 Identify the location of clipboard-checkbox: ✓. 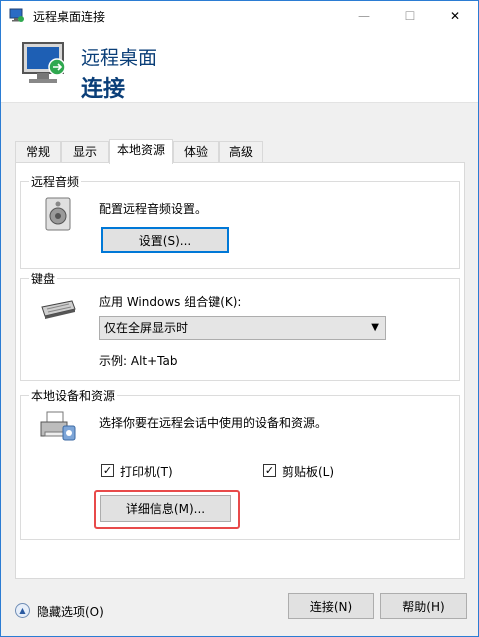
(269, 470).